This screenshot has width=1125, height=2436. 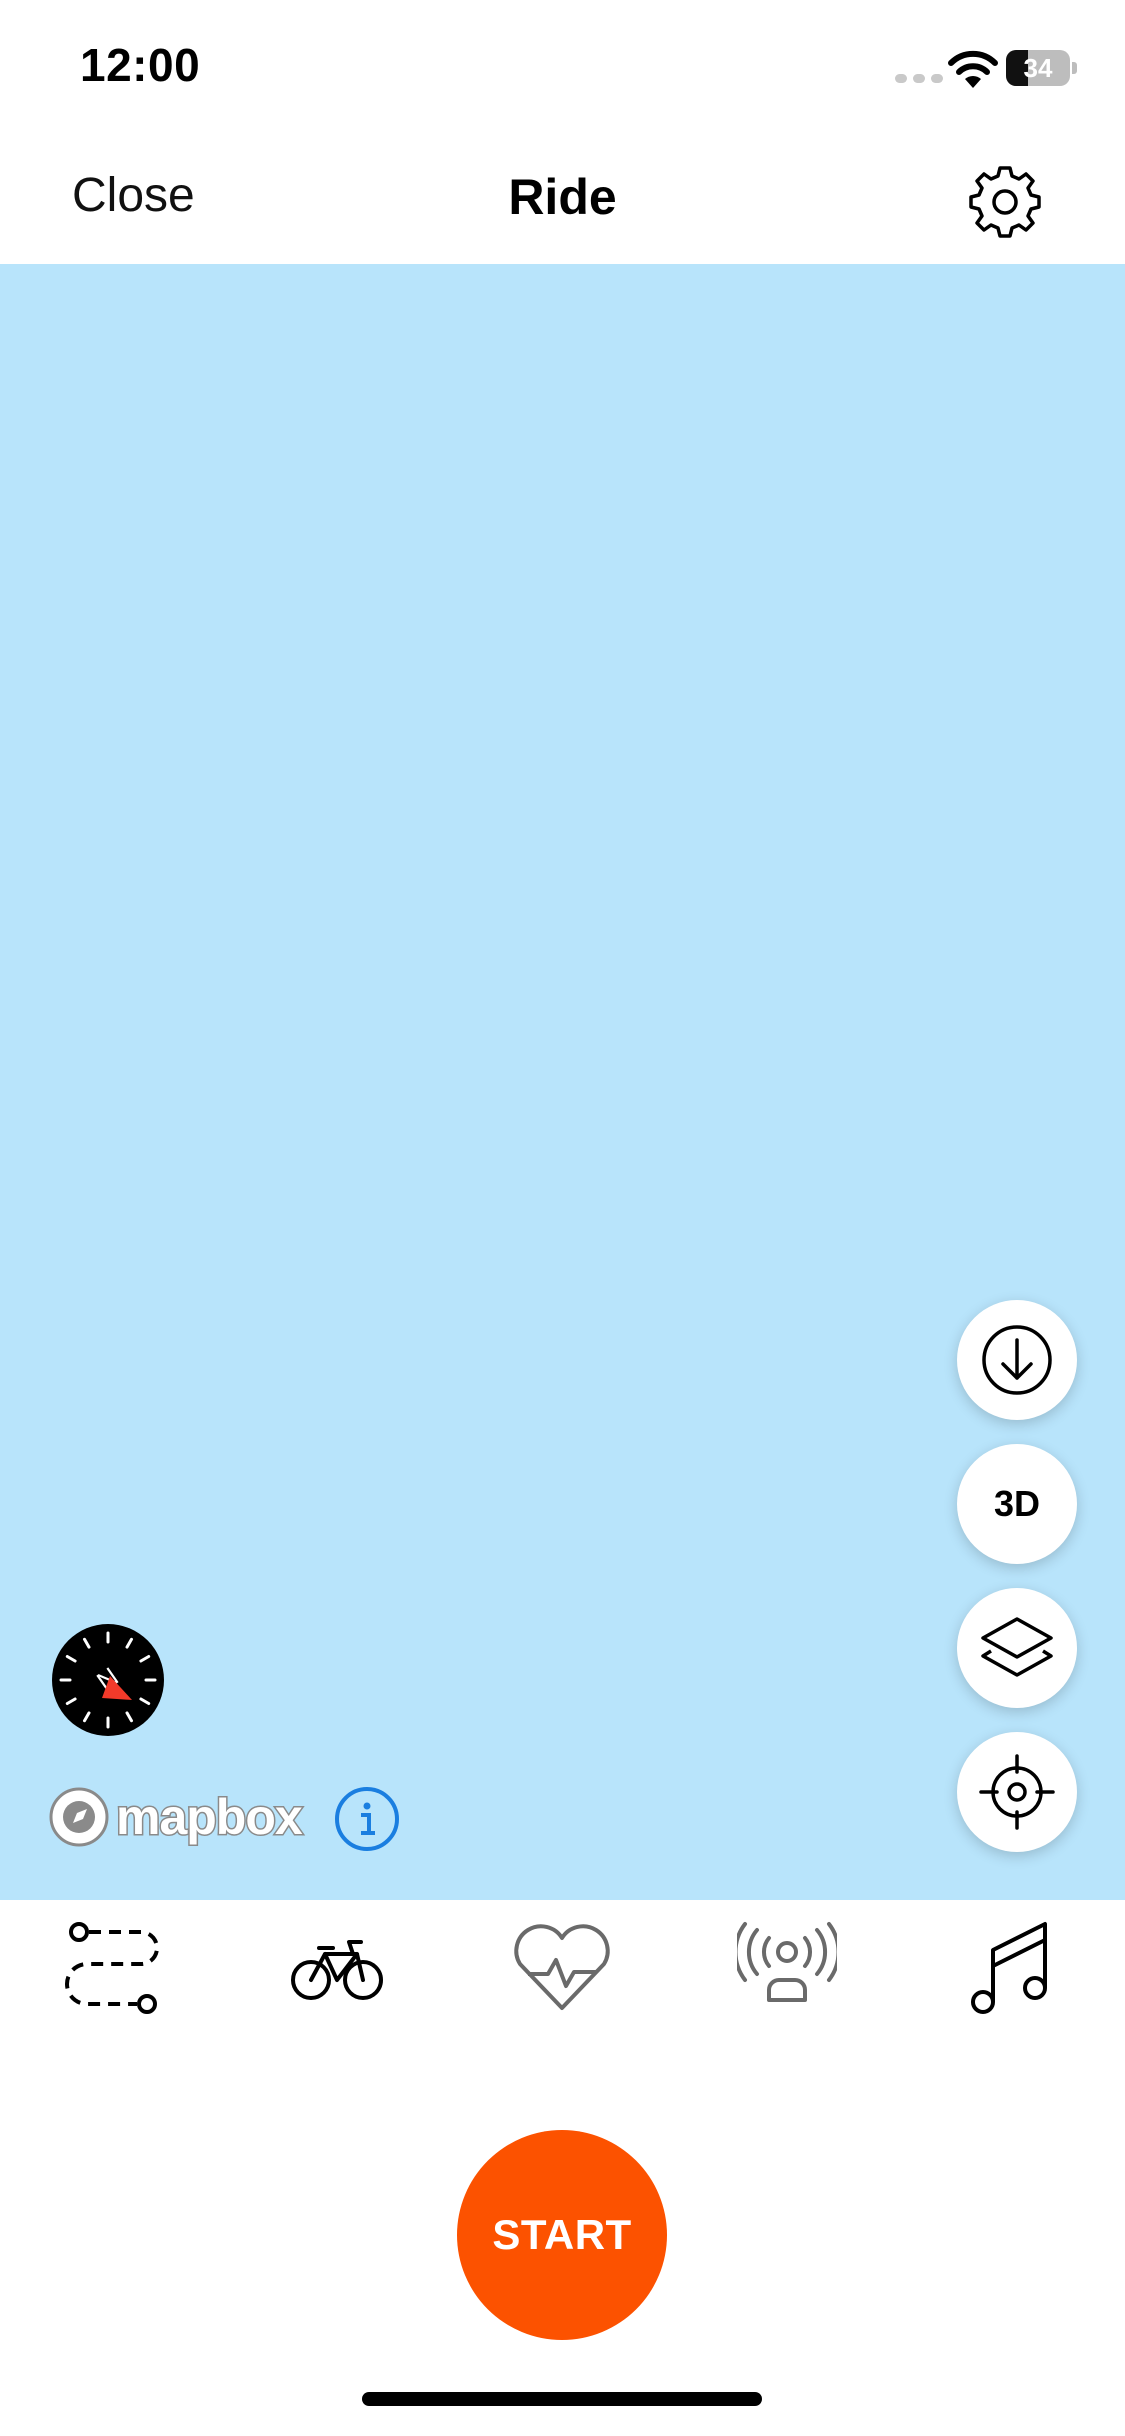 What do you see at coordinates (919, 78) in the screenshot?
I see `cellular-signal-icon` at bounding box center [919, 78].